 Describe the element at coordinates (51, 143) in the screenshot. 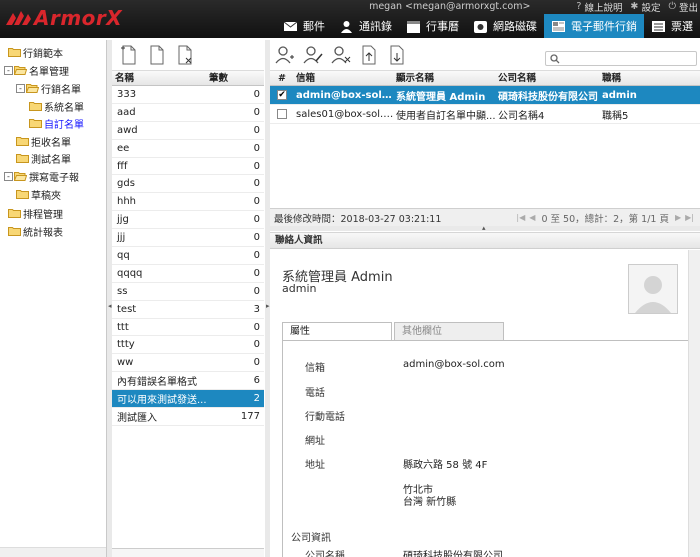

I see `tree-node-label: 拒收名單` at that location.